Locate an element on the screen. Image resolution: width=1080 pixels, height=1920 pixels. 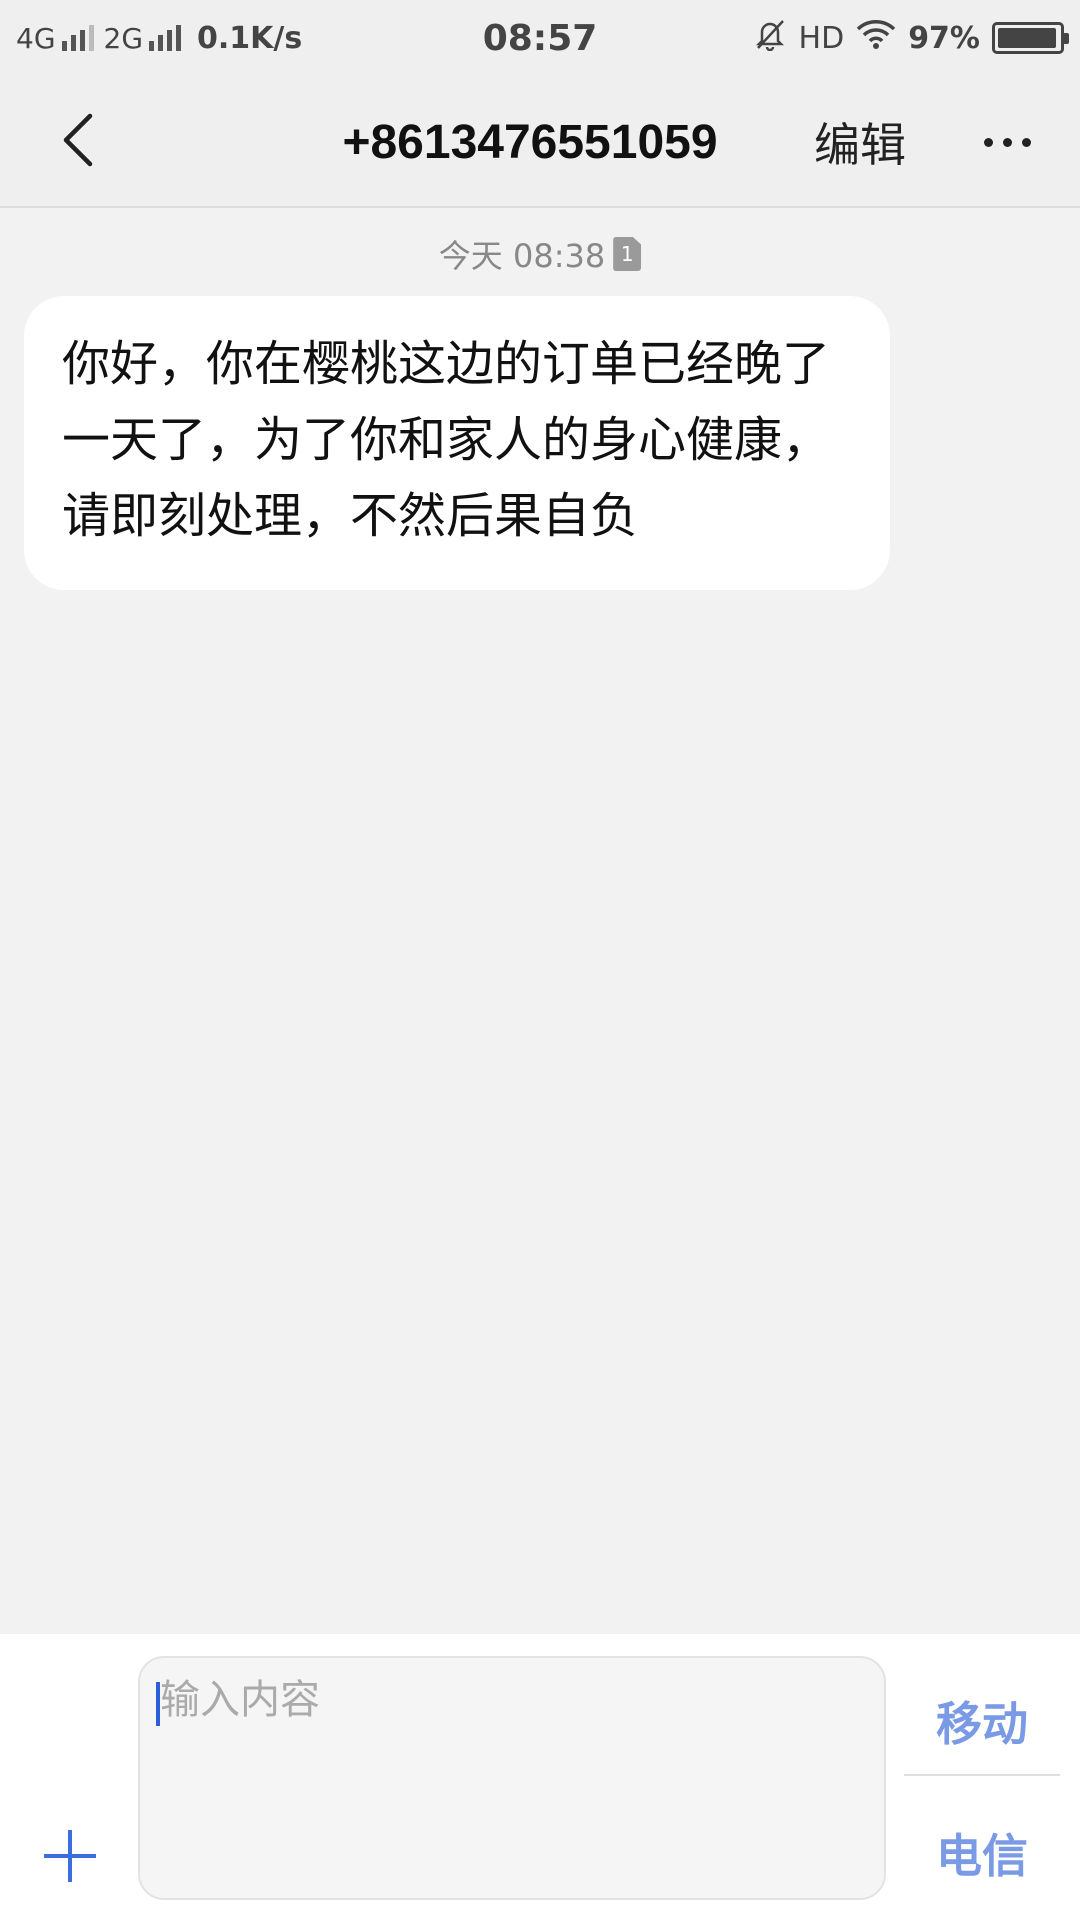
send-divider is located at coordinates (982, 1775).